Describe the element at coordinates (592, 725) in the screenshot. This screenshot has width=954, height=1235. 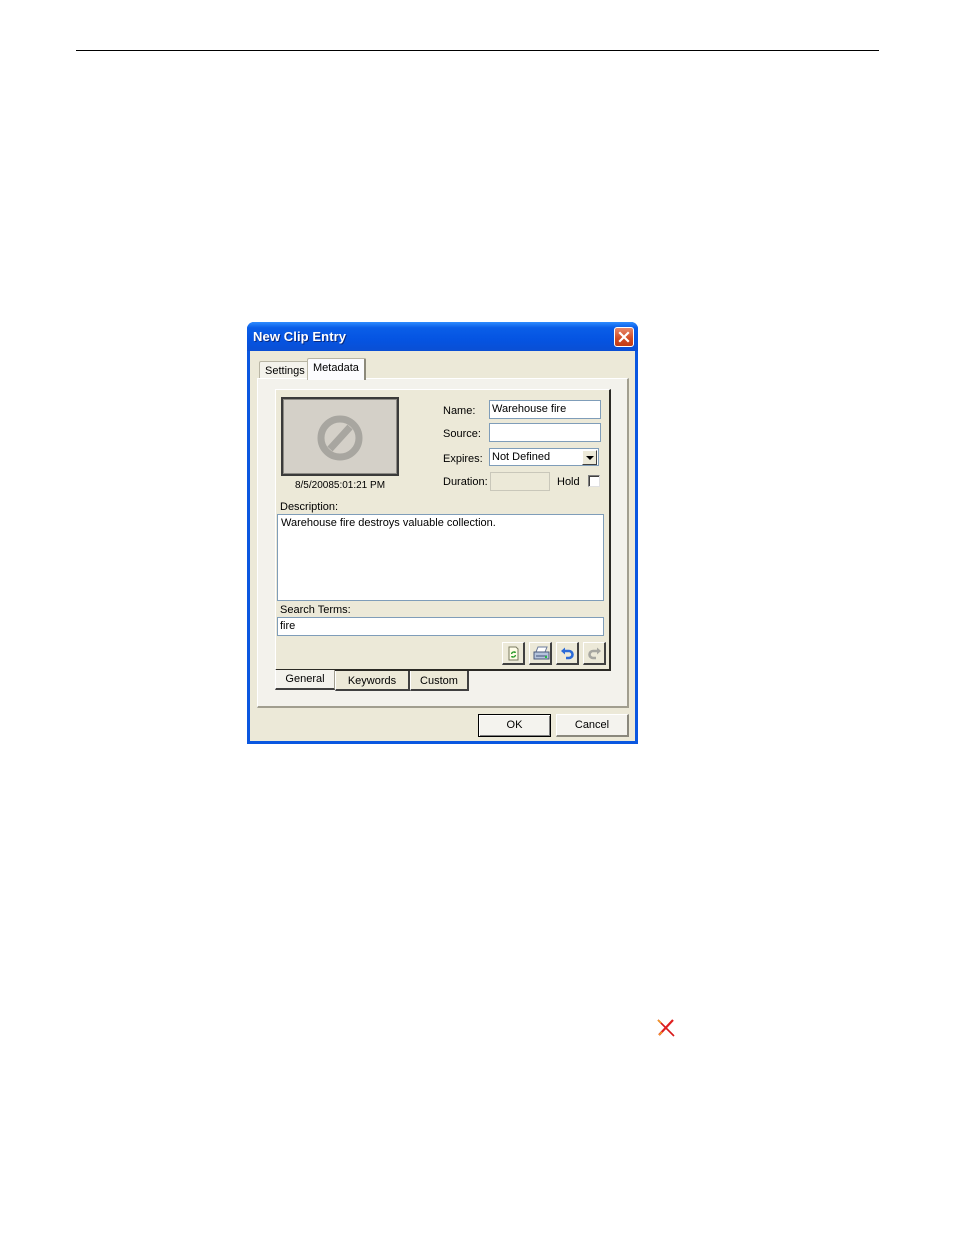
I see `cancel-button: Cancel` at that location.